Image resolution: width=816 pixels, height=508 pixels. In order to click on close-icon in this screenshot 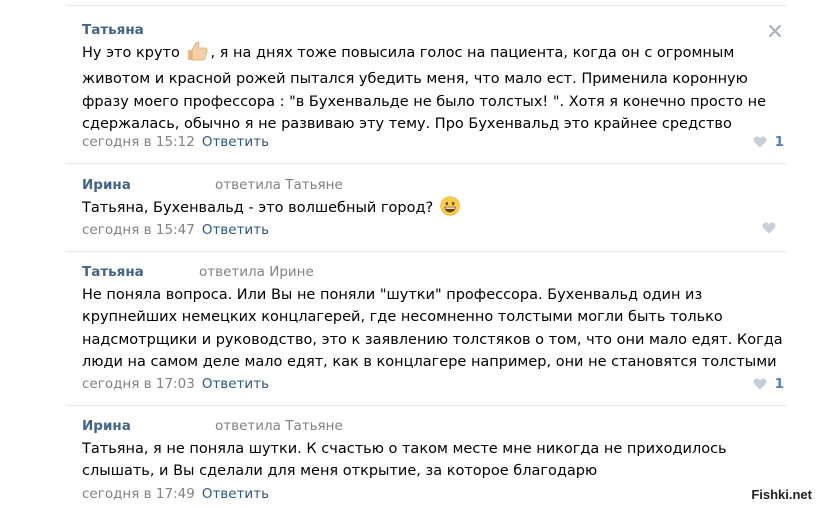, I will do `click(775, 32)`.